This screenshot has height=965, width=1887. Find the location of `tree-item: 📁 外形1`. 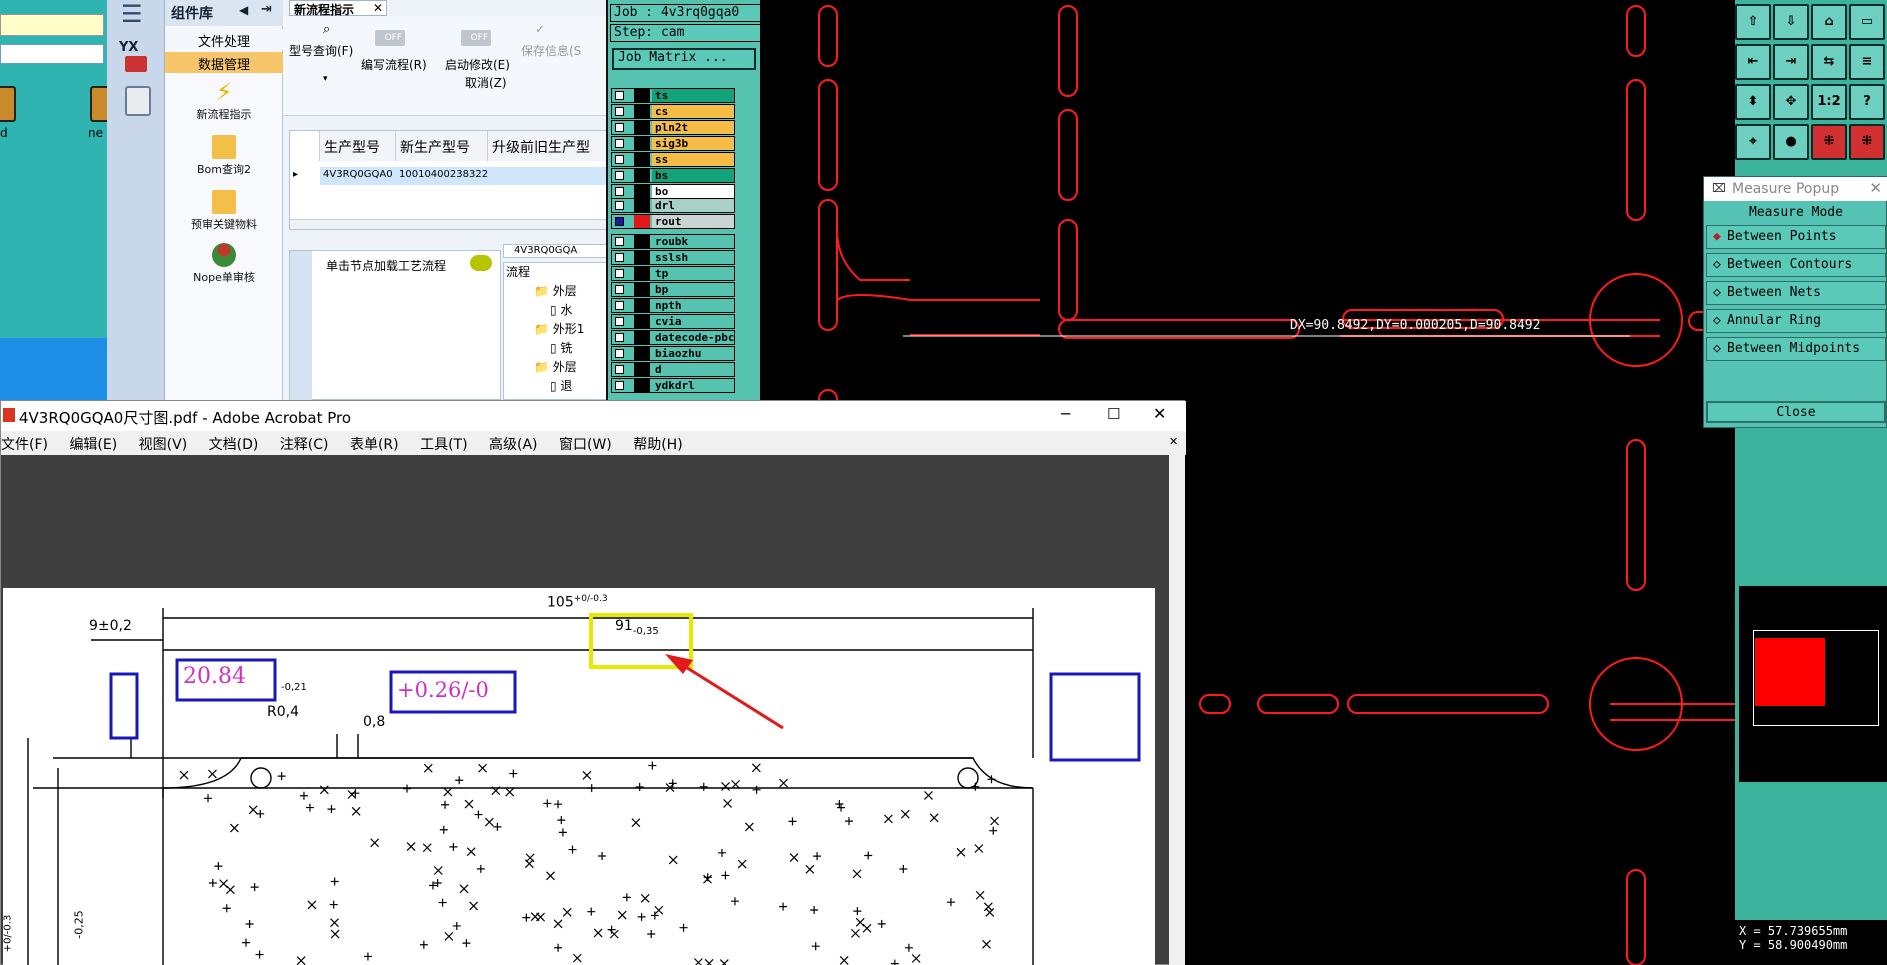

tree-item: 📁 外形1 is located at coordinates (555, 328).